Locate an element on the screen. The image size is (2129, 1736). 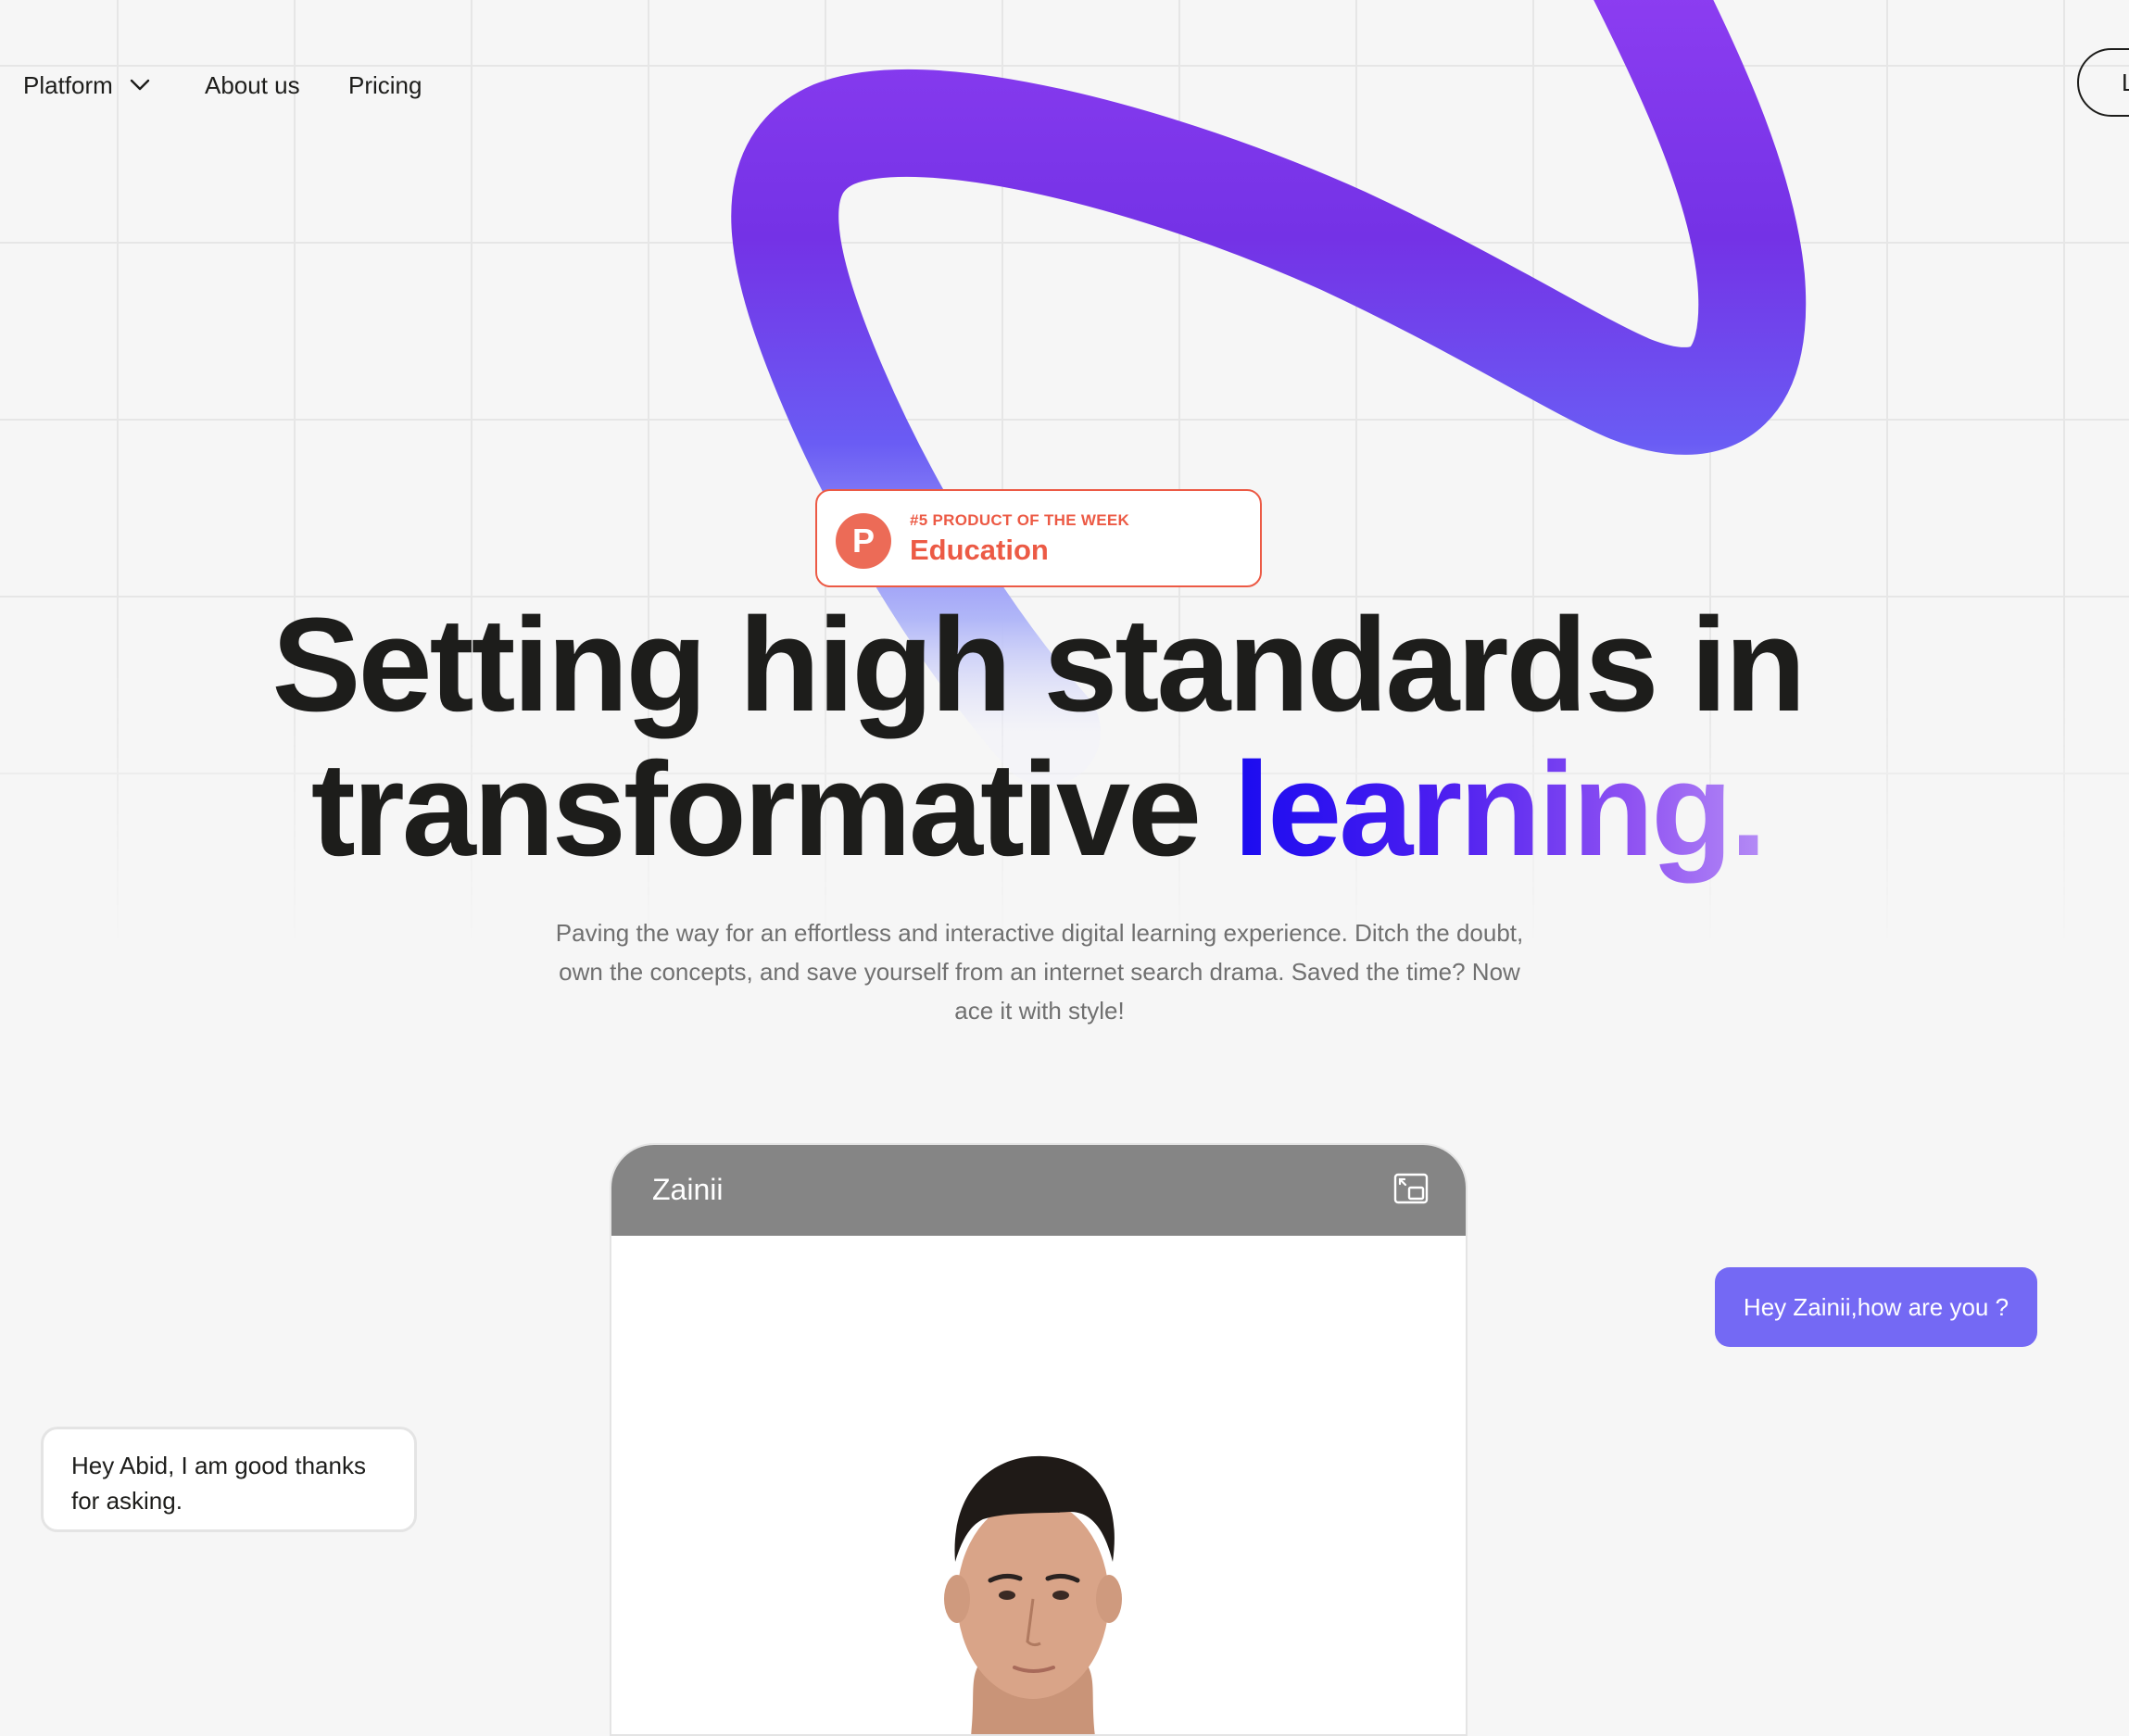
chat-window: Zainii is located at coordinates (1039, 1439).